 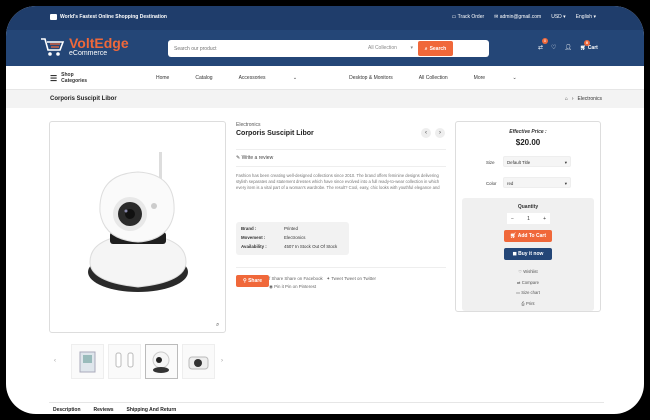 What do you see at coordinates (83, 99) in the screenshot?
I see `page-title: Corporis Suscipit Libor` at bounding box center [83, 99].